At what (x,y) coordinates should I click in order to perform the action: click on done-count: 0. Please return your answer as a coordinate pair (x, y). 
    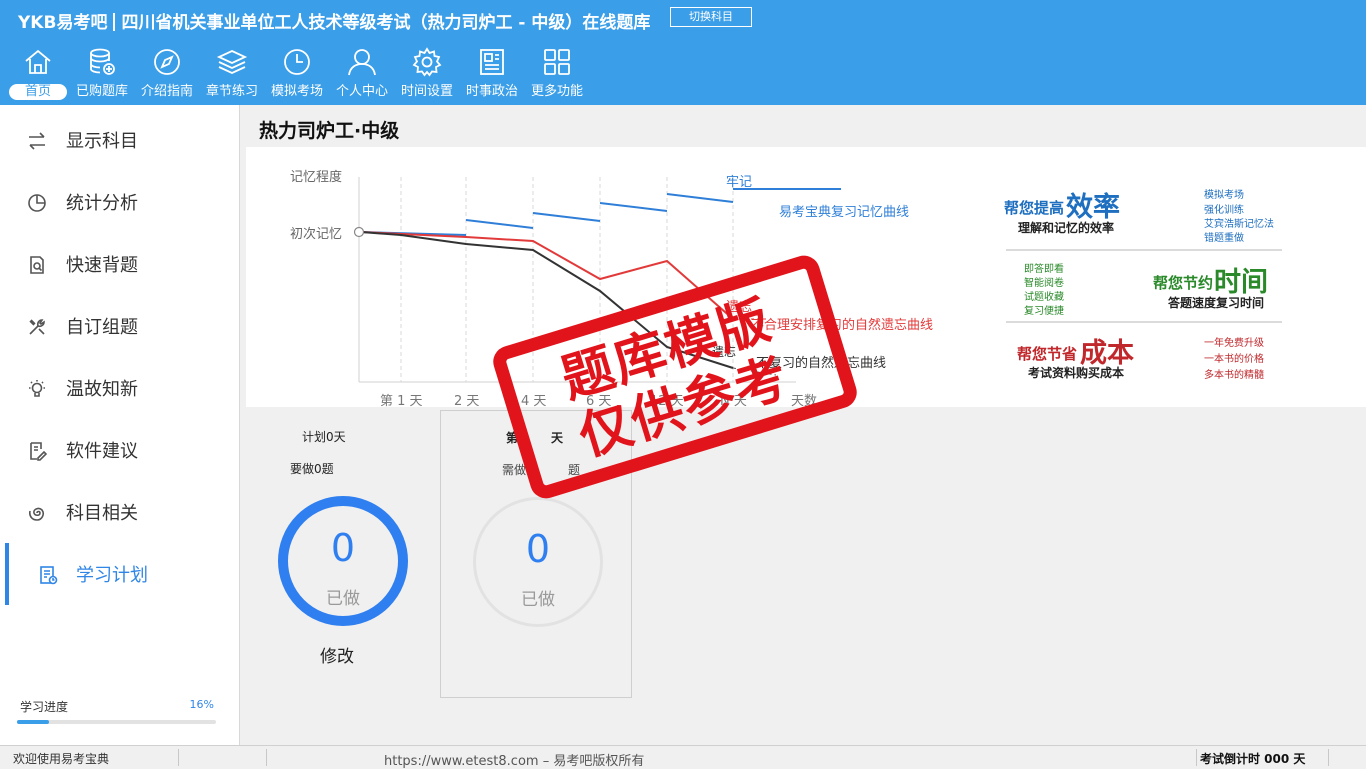
    Looking at the image, I should click on (343, 548).